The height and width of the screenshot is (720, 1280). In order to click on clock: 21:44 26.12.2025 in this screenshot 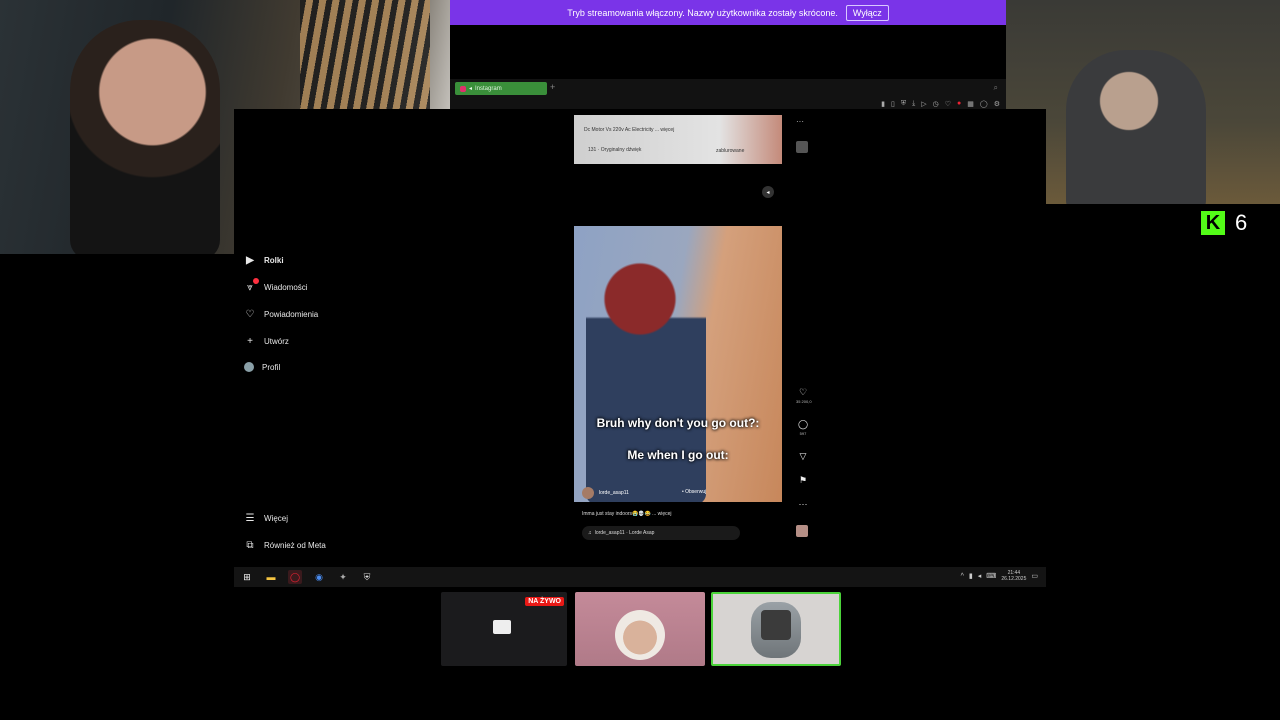, I will do `click(1013, 576)`.